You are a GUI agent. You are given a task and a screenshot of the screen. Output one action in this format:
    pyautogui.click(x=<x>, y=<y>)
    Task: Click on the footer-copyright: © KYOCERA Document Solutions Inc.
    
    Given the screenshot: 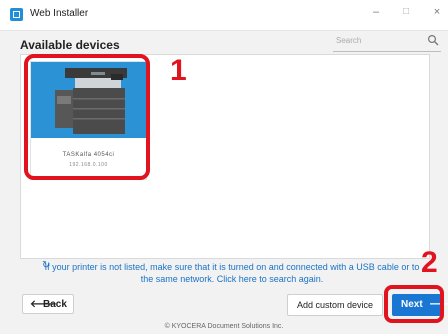 What is the action you would take?
    pyautogui.click(x=224, y=326)
    